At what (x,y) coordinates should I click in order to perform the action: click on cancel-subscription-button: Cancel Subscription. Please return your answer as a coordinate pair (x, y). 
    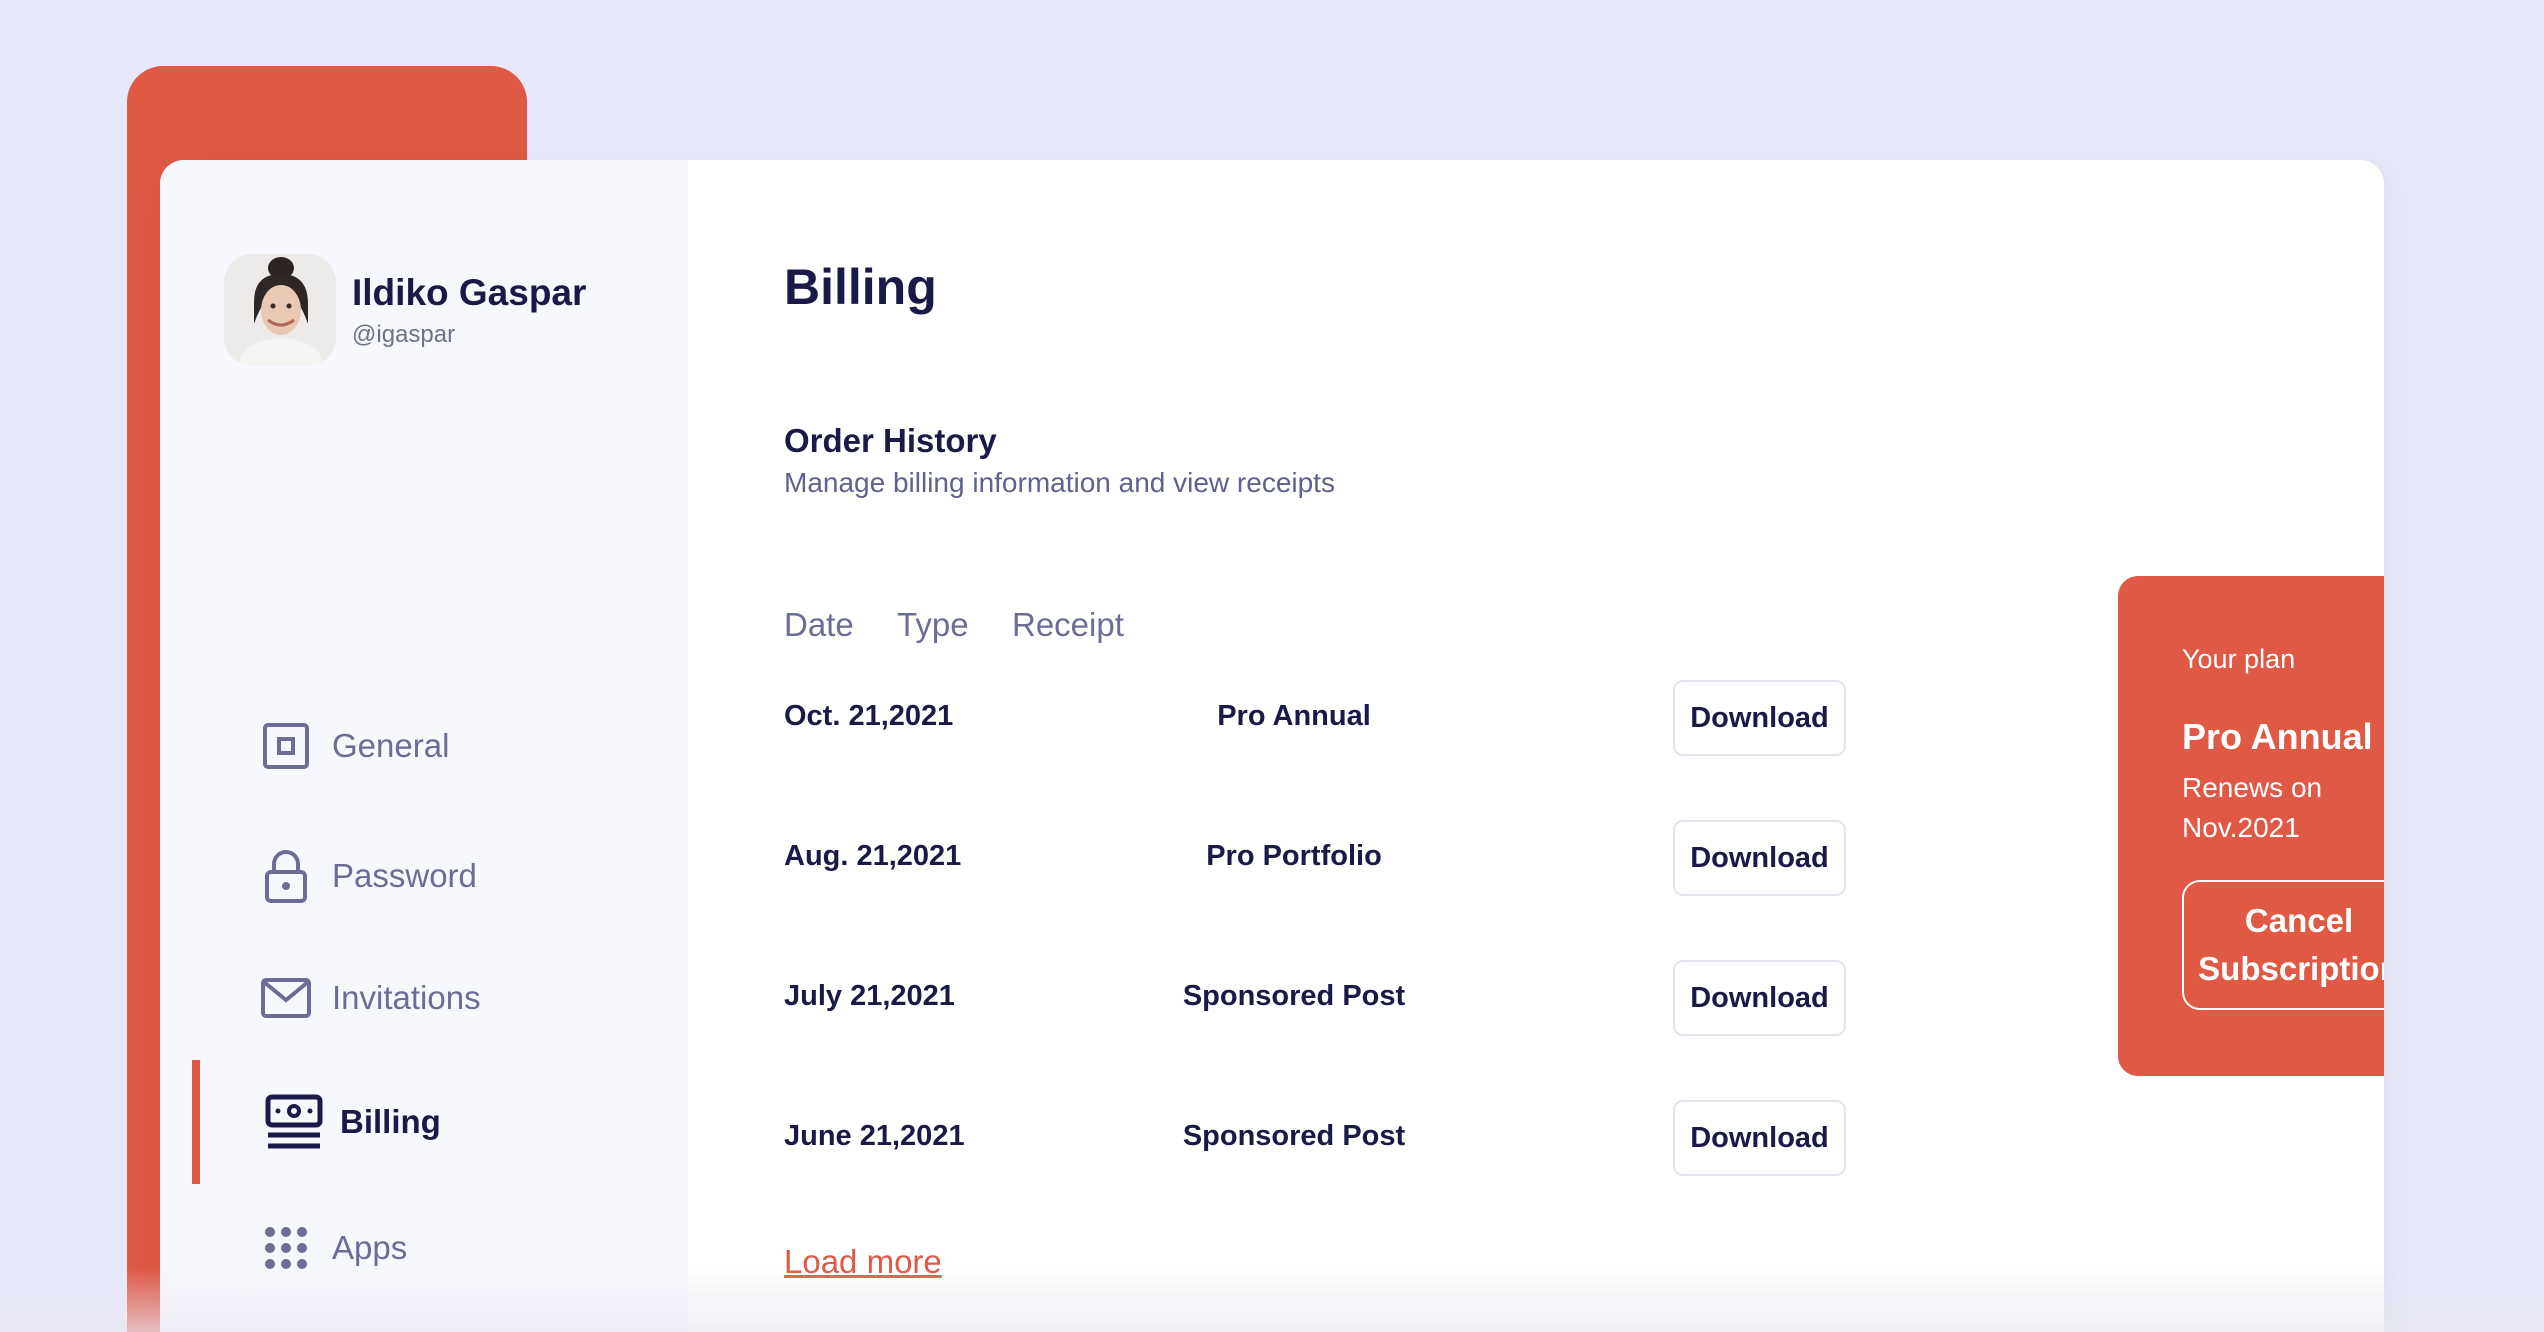
    Looking at the image, I should click on (2283, 945).